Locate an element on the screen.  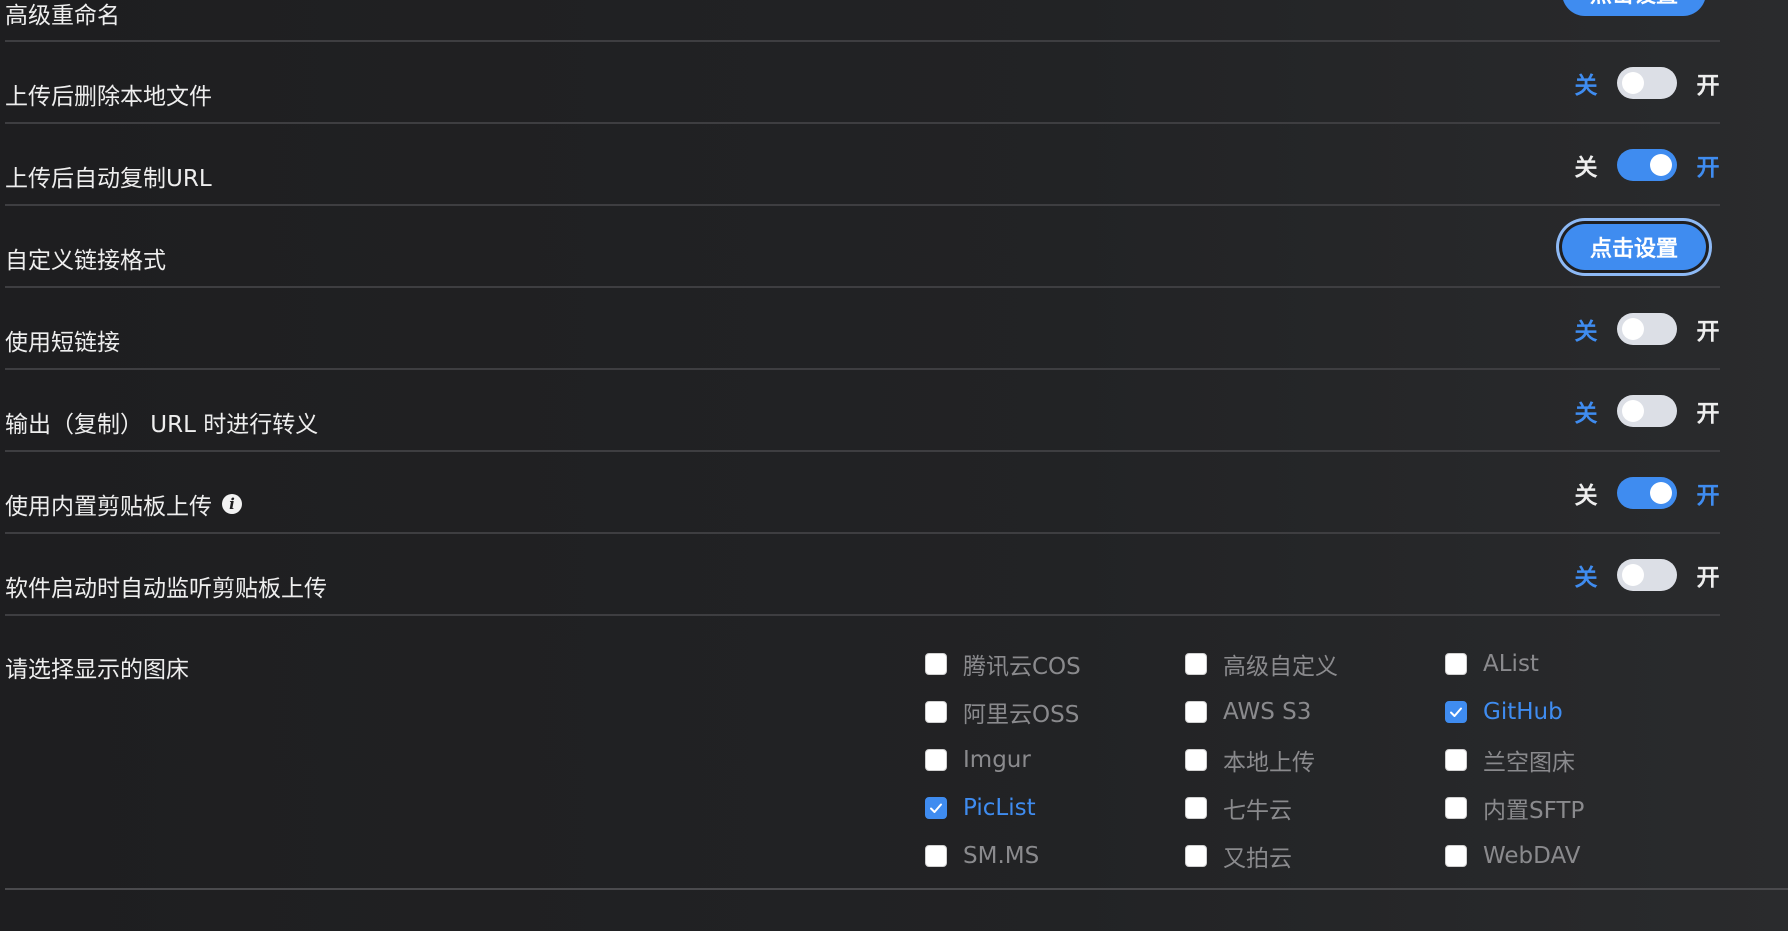
host-option: PicList is located at coordinates (1055, 808).